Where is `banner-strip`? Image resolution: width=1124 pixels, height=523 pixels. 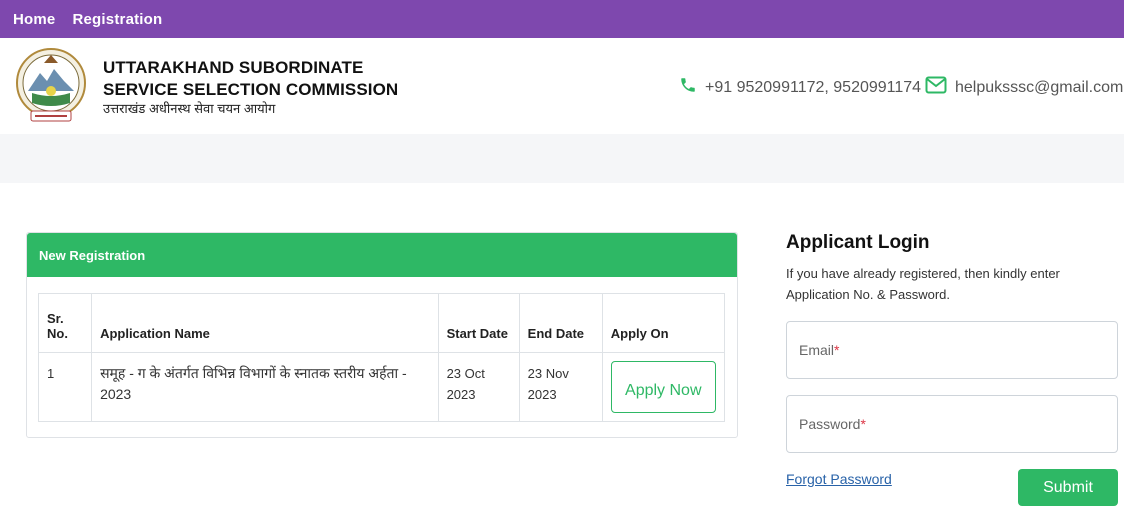
banner-strip is located at coordinates (562, 158).